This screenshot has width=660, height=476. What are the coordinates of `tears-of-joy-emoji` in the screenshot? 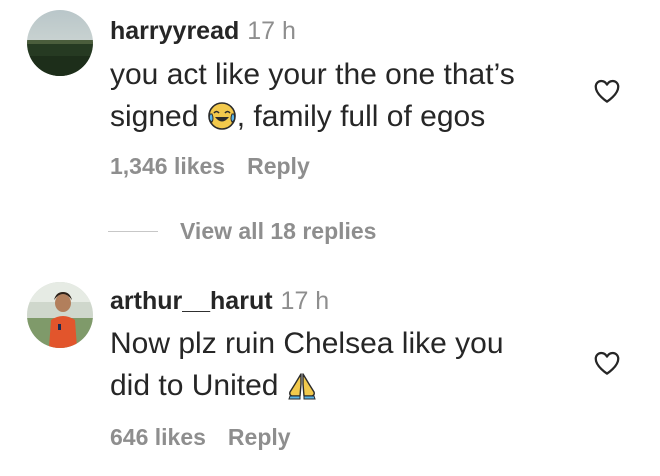 It's located at (222, 122).